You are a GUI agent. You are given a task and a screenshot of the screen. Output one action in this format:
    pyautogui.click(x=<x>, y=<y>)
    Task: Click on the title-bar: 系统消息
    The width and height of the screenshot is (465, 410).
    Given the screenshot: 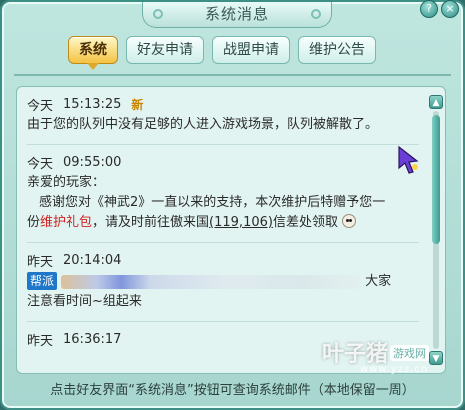 What is the action you would take?
    pyautogui.click(x=237, y=15)
    